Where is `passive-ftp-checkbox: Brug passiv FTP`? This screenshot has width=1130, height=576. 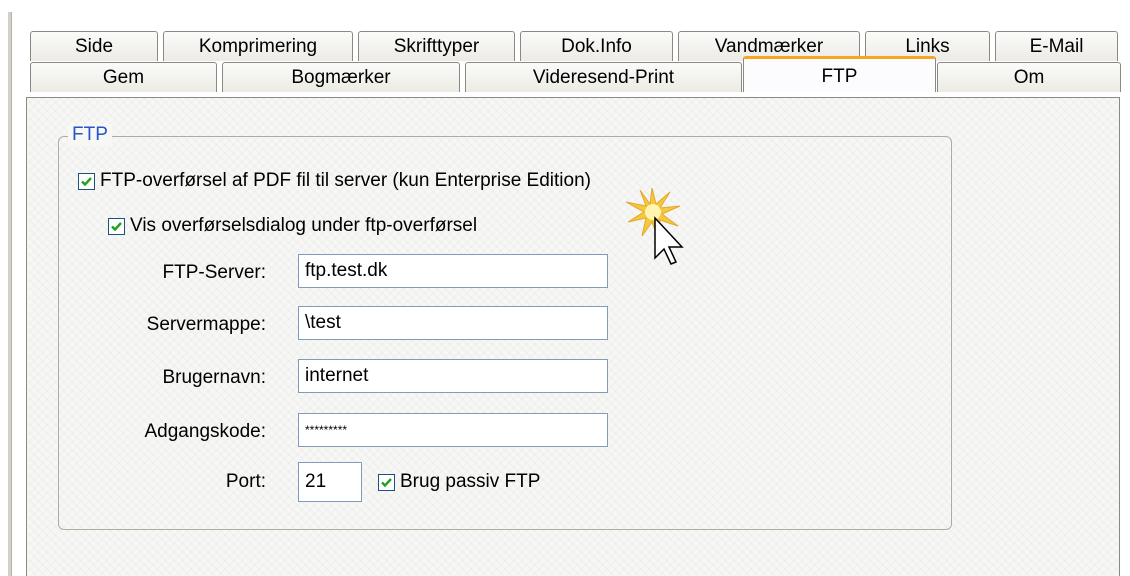
passive-ftp-checkbox: Brug passiv FTP is located at coordinates (459, 482).